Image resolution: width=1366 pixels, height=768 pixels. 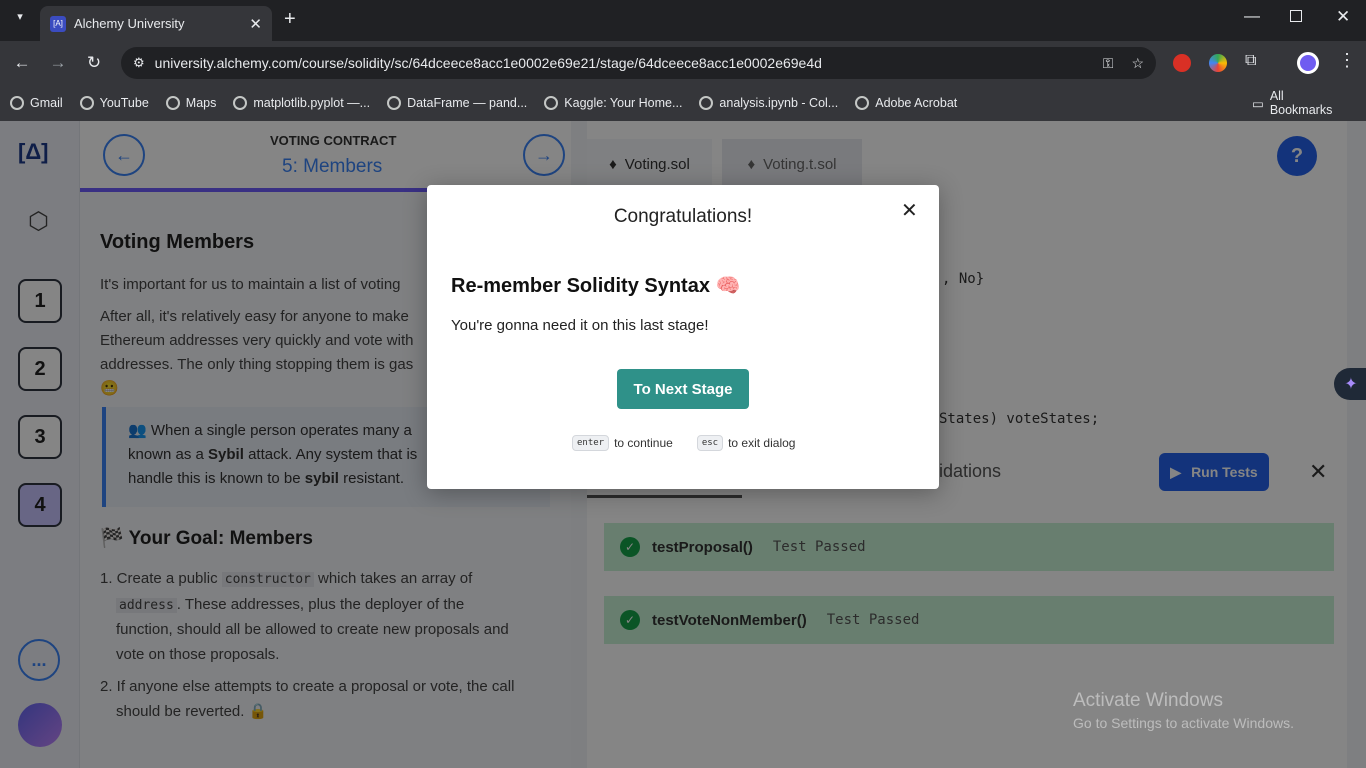 What do you see at coordinates (643, 443) in the screenshot?
I see `enter-hint: to continue` at bounding box center [643, 443].